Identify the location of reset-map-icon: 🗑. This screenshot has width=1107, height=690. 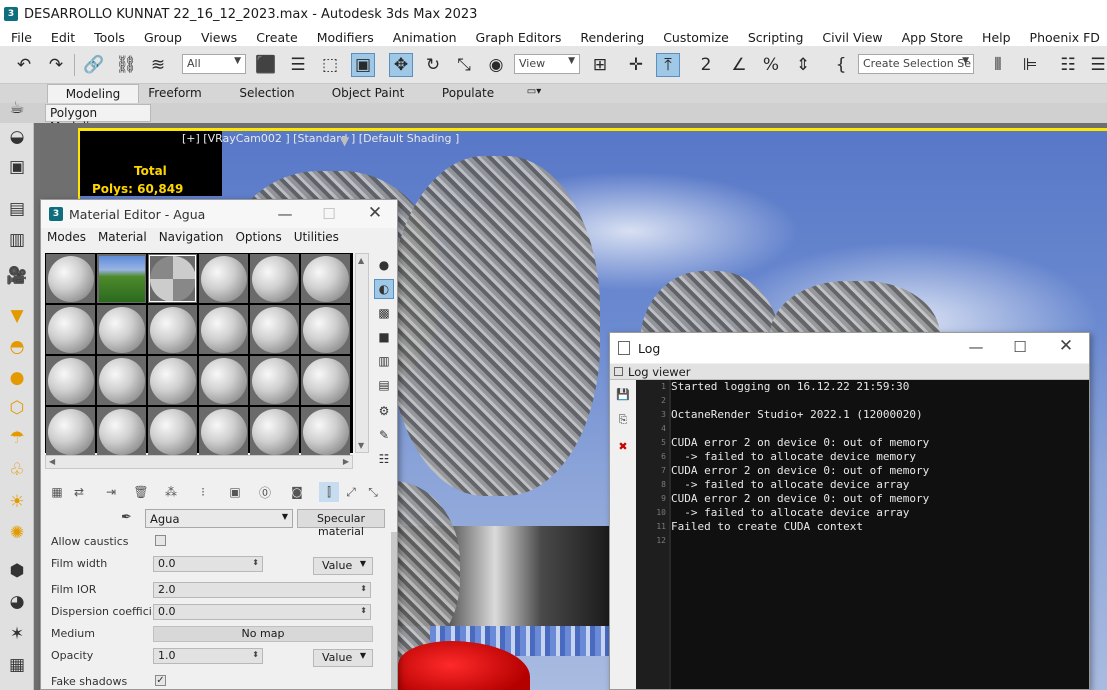
(141, 492).